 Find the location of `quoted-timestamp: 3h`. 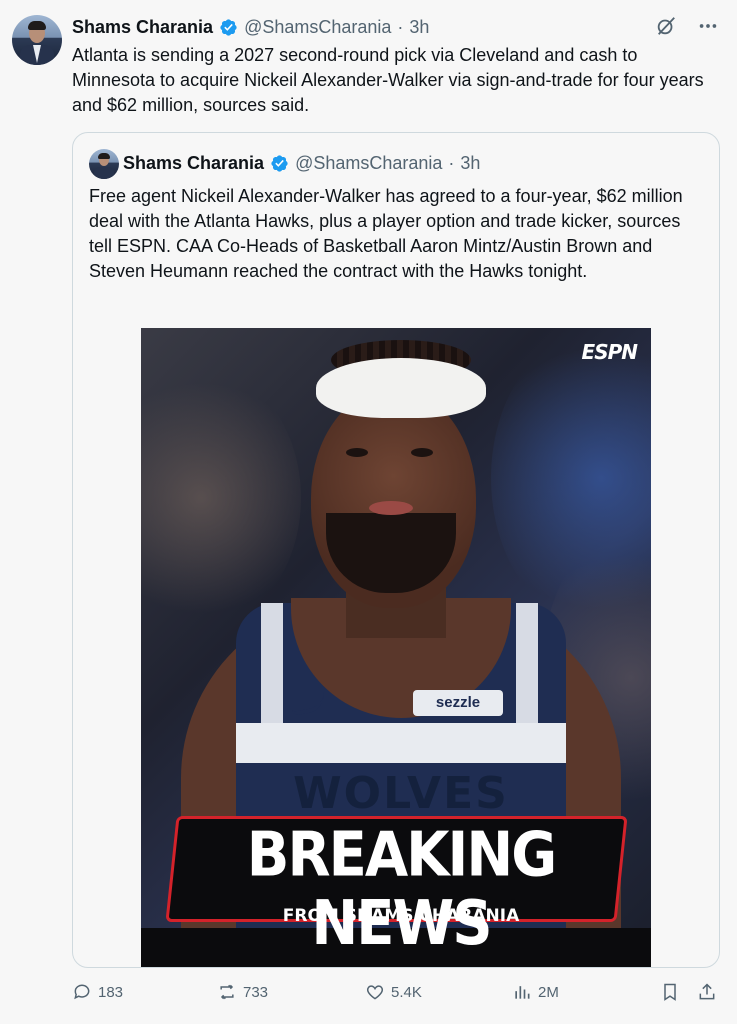

quoted-timestamp: 3h is located at coordinates (470, 163).